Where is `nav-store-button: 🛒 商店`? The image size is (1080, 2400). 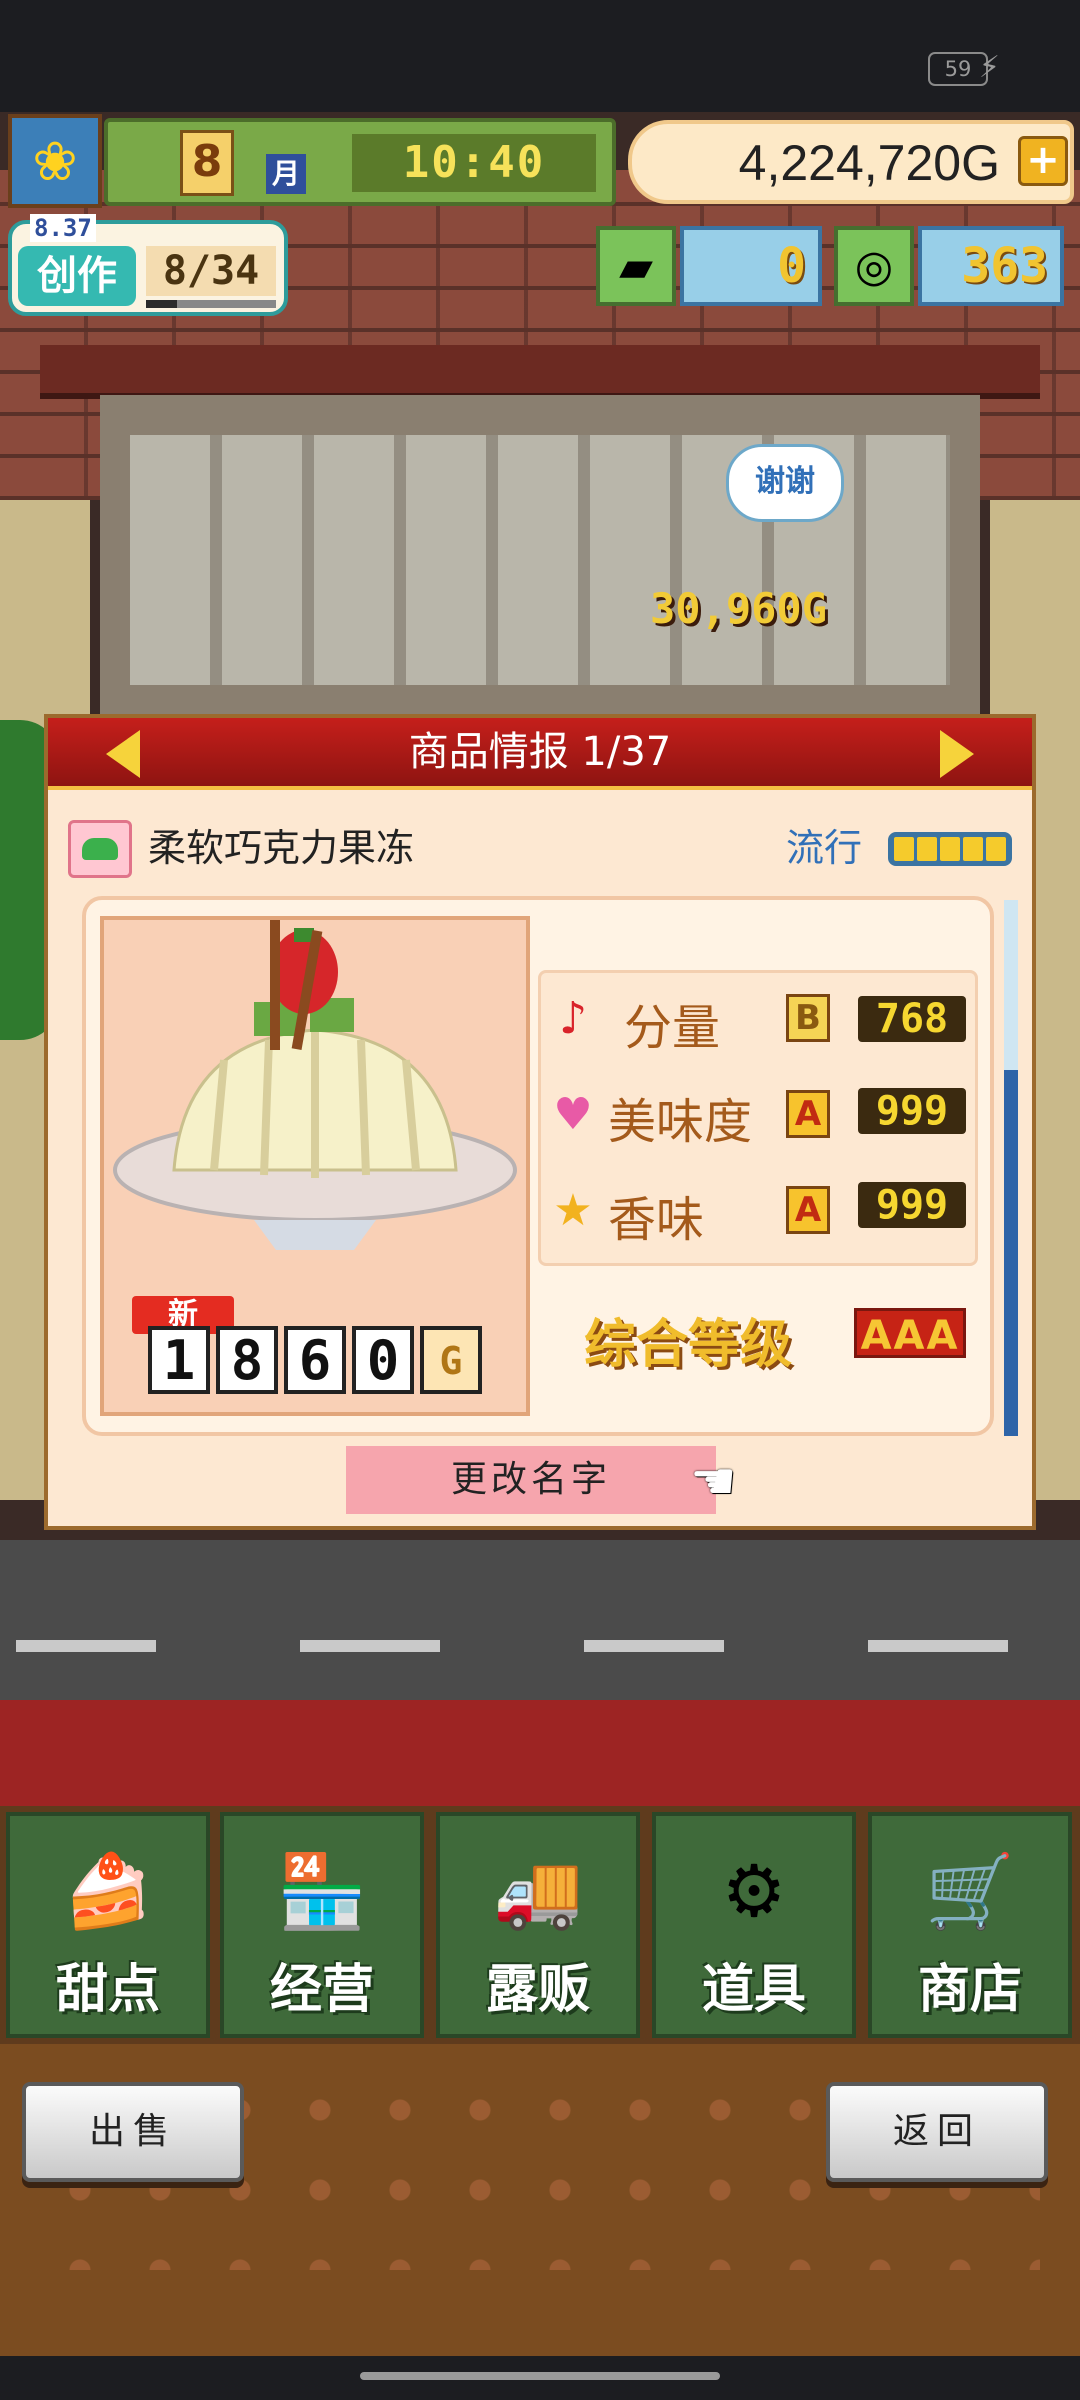
nav-store-button: 🛒 商店 is located at coordinates (970, 1925).